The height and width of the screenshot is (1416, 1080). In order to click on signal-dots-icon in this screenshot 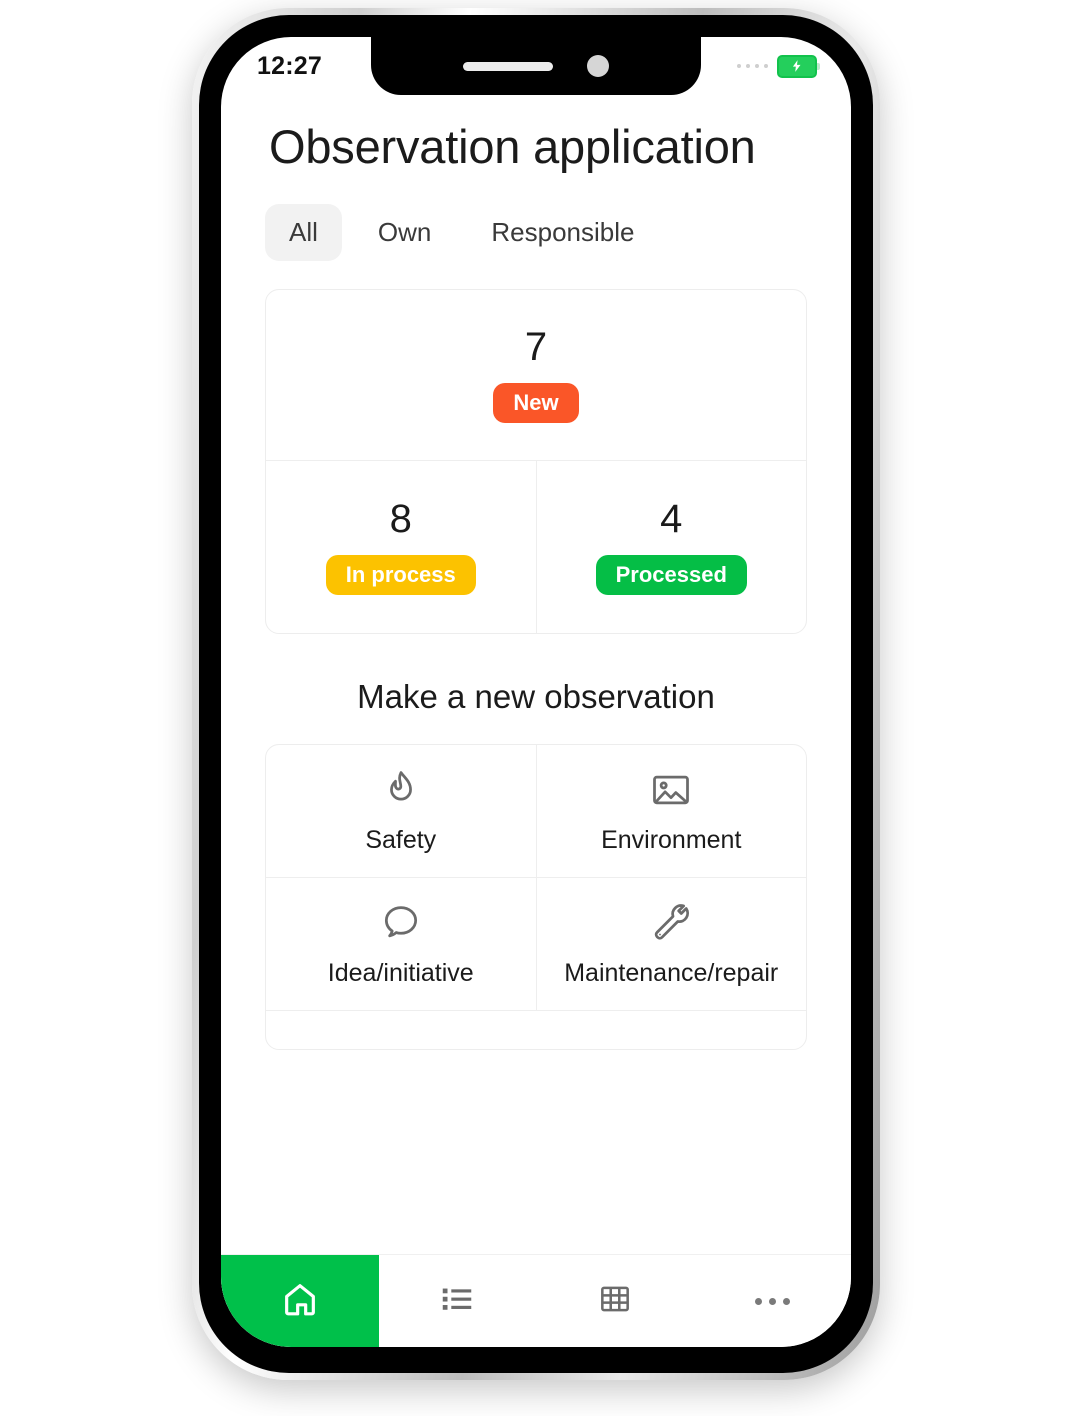, I will do `click(752, 66)`.